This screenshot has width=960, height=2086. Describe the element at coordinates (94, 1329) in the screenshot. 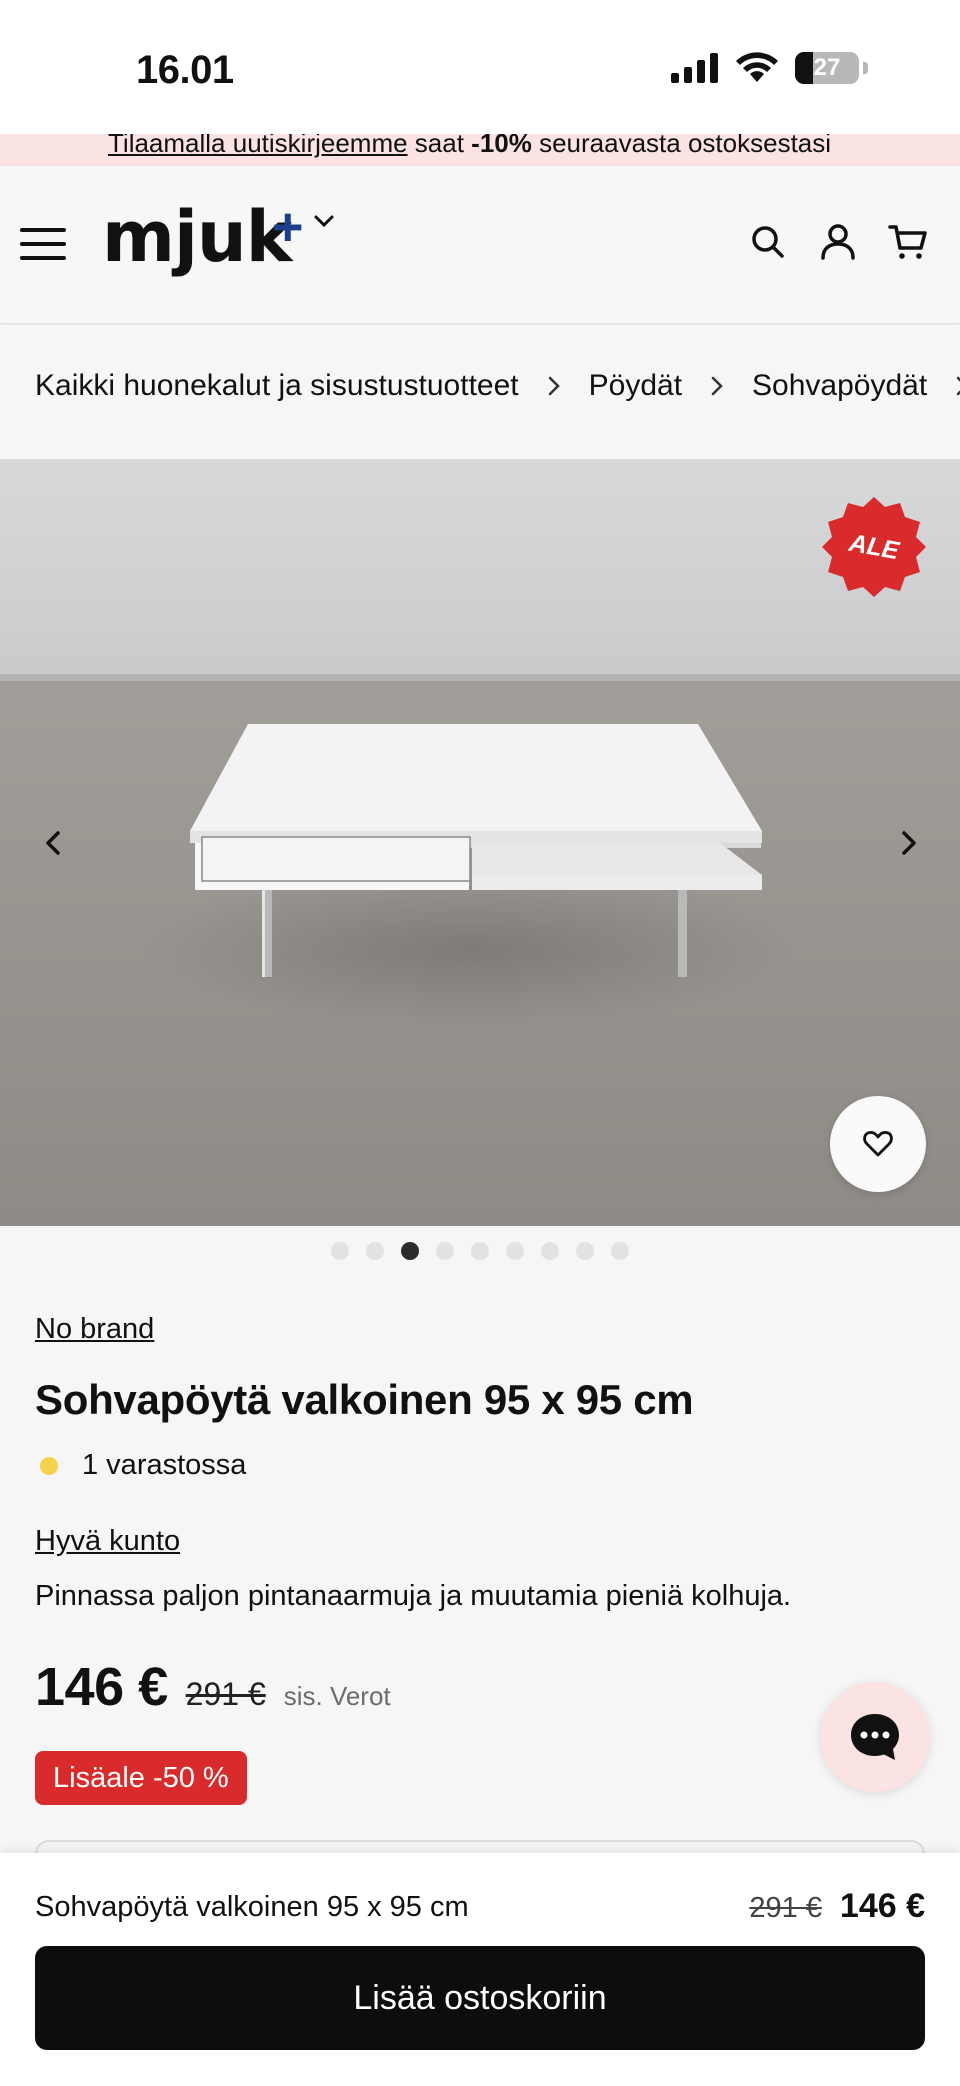

I see `brand-link: No brand` at that location.